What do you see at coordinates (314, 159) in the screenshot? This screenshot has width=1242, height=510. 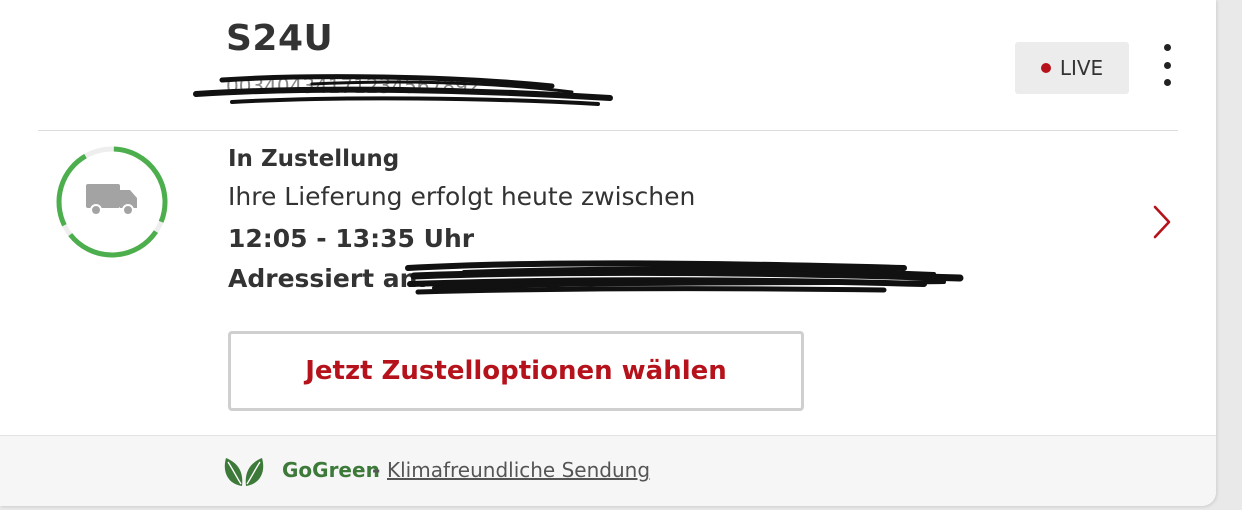 I see `status-heading: In Zustellung` at bounding box center [314, 159].